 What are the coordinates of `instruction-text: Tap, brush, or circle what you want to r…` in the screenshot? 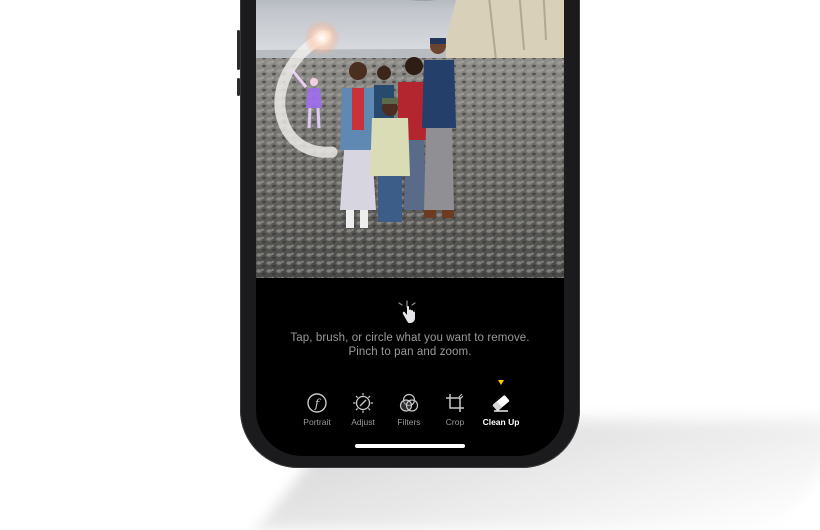 It's located at (410, 338).